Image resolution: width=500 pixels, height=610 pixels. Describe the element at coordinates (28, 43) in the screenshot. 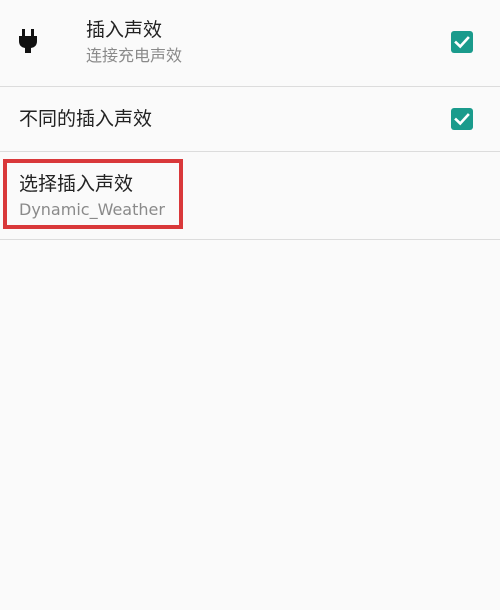

I see `plug-icon` at that location.